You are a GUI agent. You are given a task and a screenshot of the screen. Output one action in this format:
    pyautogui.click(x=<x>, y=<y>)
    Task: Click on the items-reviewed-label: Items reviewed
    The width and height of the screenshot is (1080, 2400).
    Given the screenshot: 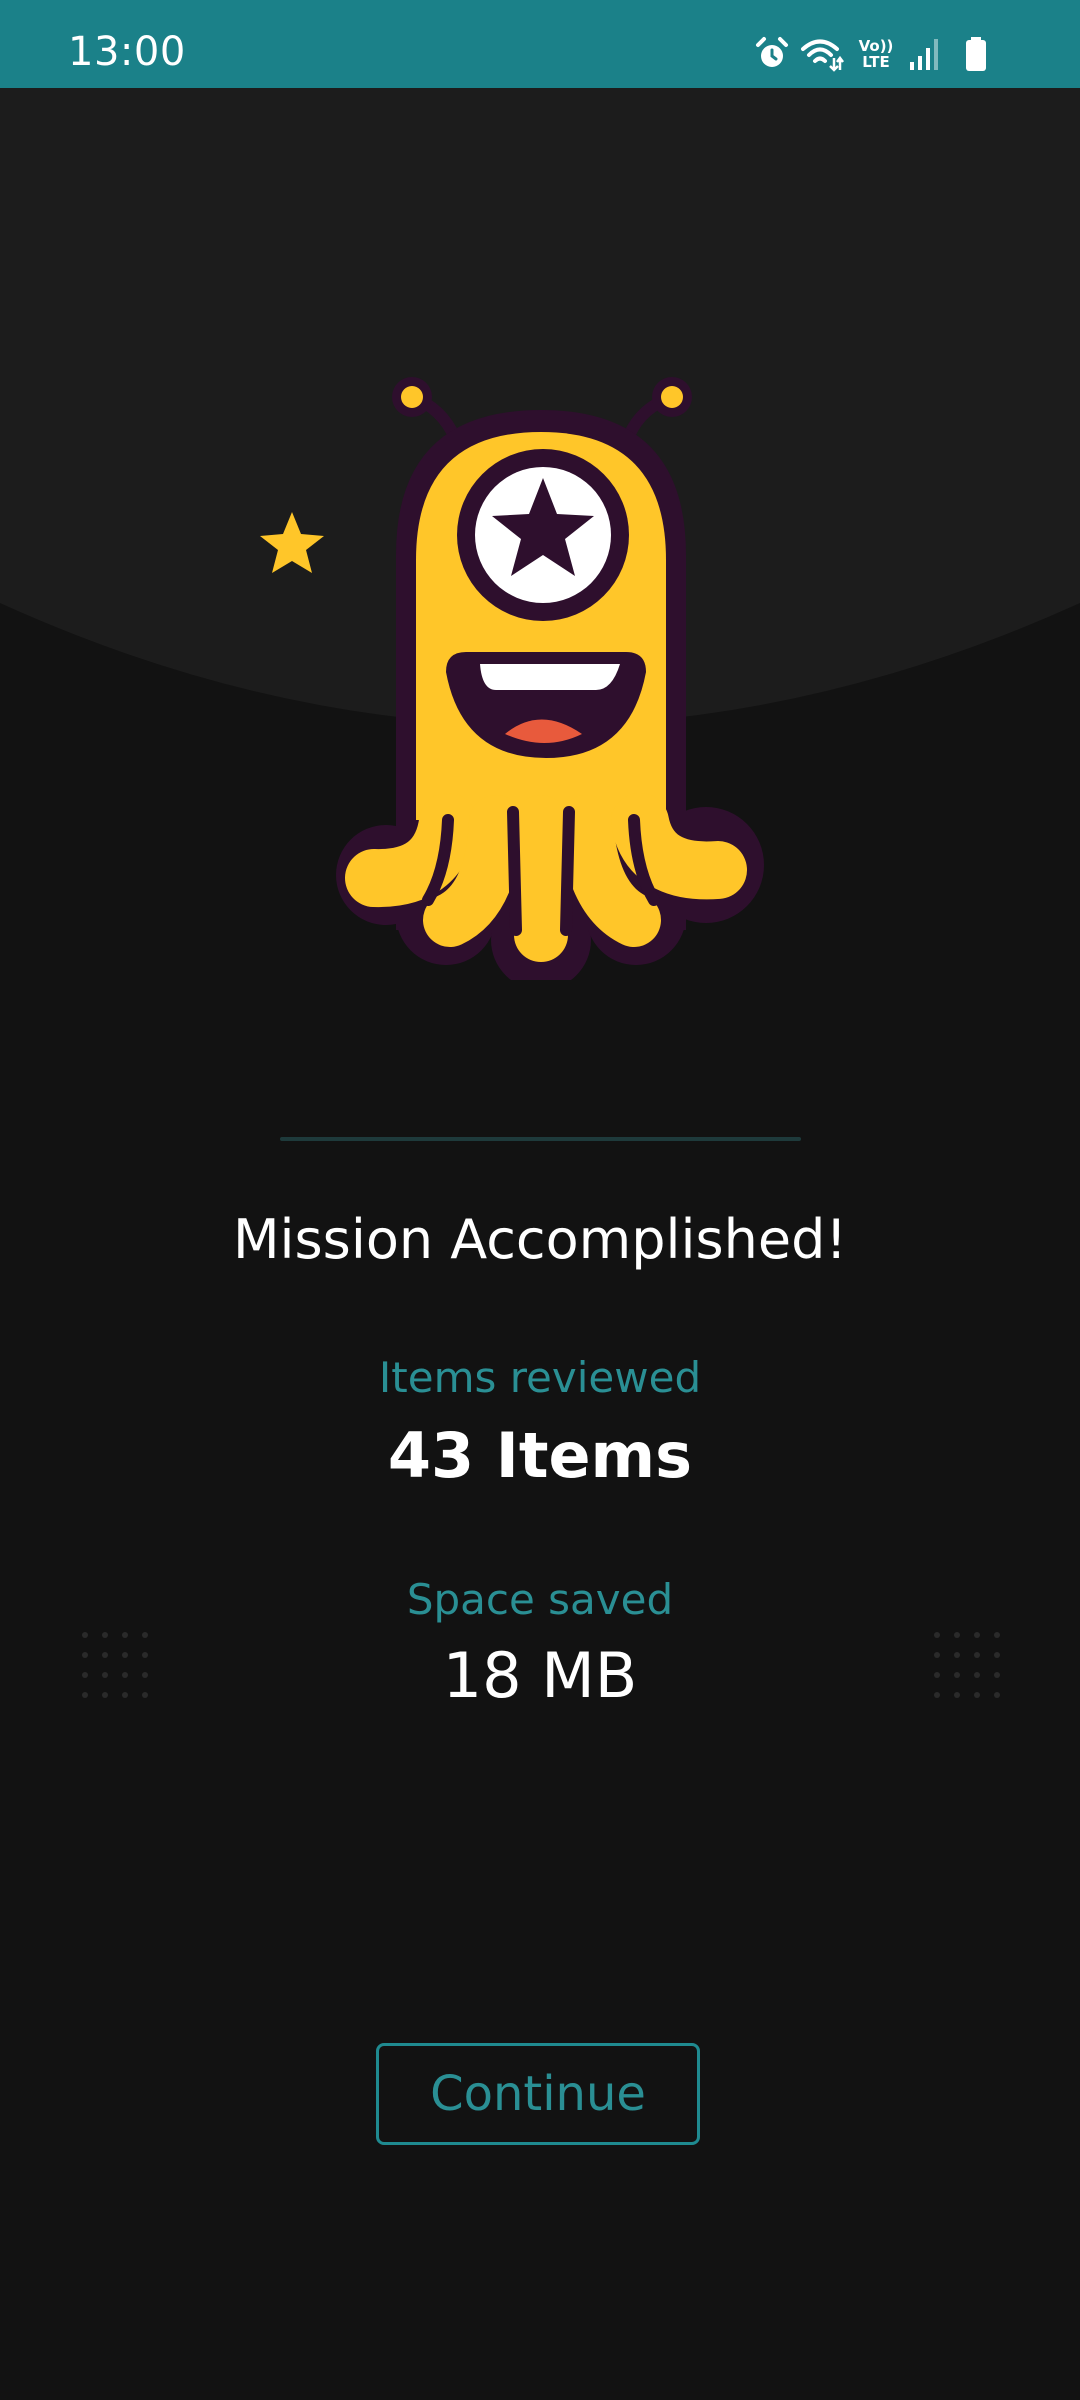 What is the action you would take?
    pyautogui.click(x=540, y=1377)
    